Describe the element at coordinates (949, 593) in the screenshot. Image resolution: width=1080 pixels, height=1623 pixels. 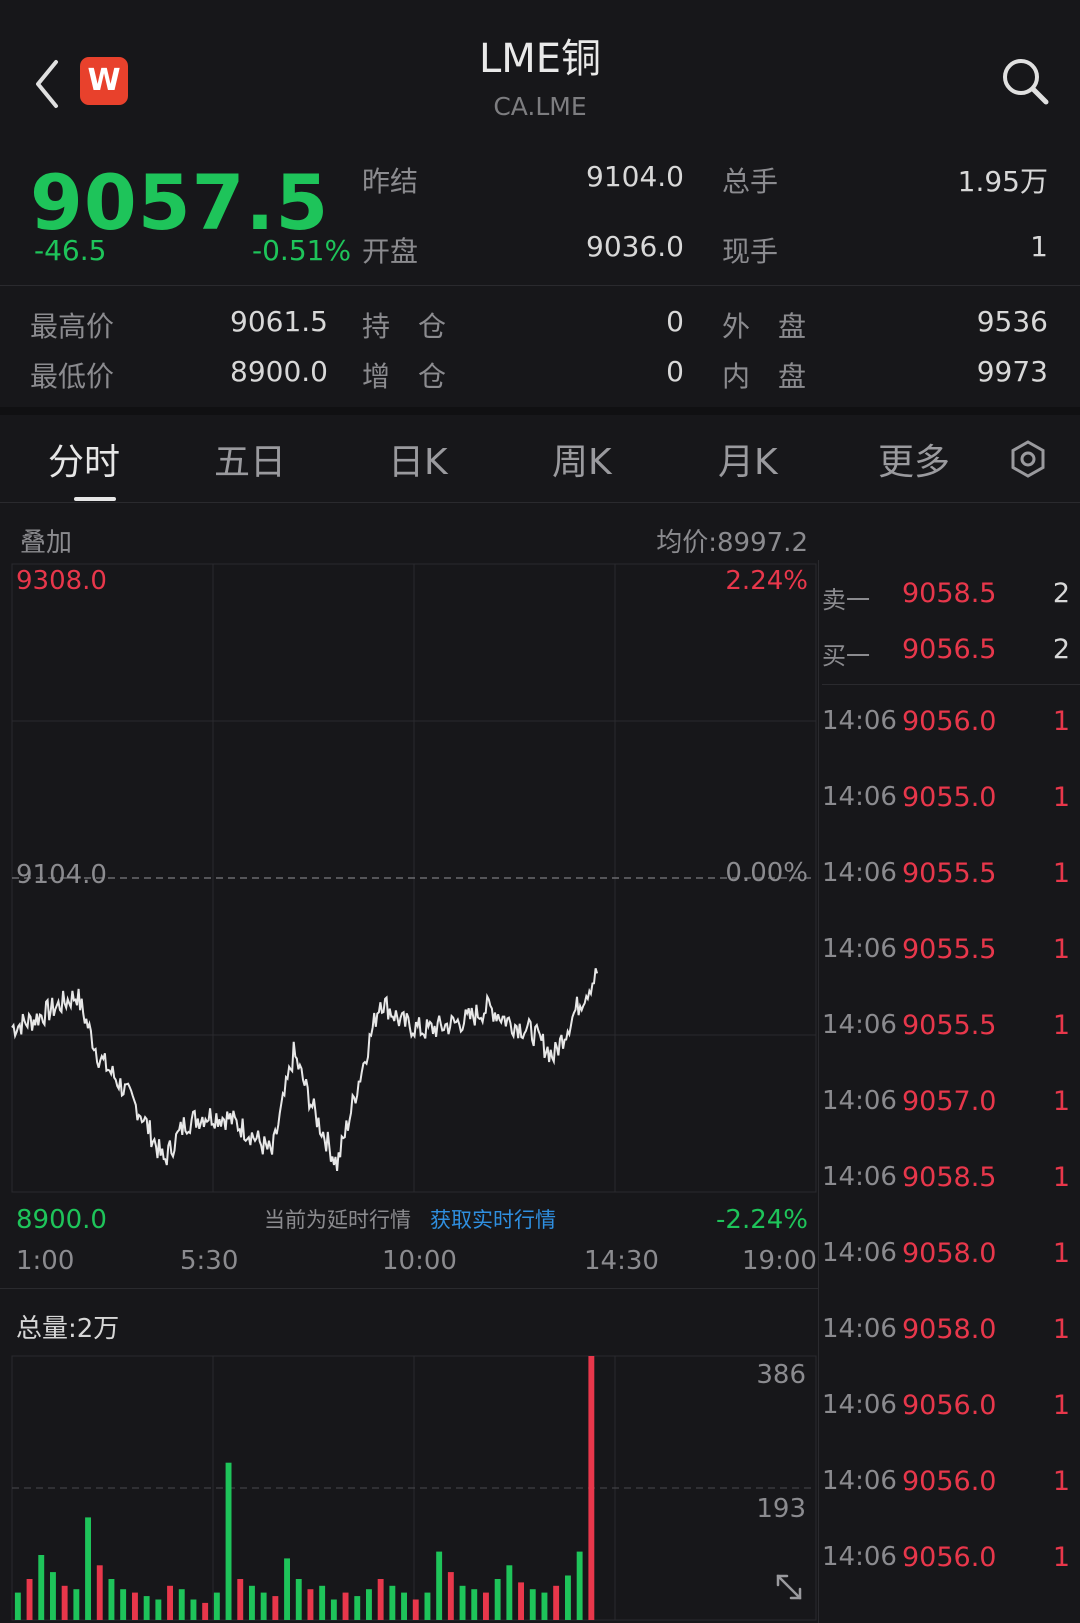
I see `sell-one-price: 9058.5` at that location.